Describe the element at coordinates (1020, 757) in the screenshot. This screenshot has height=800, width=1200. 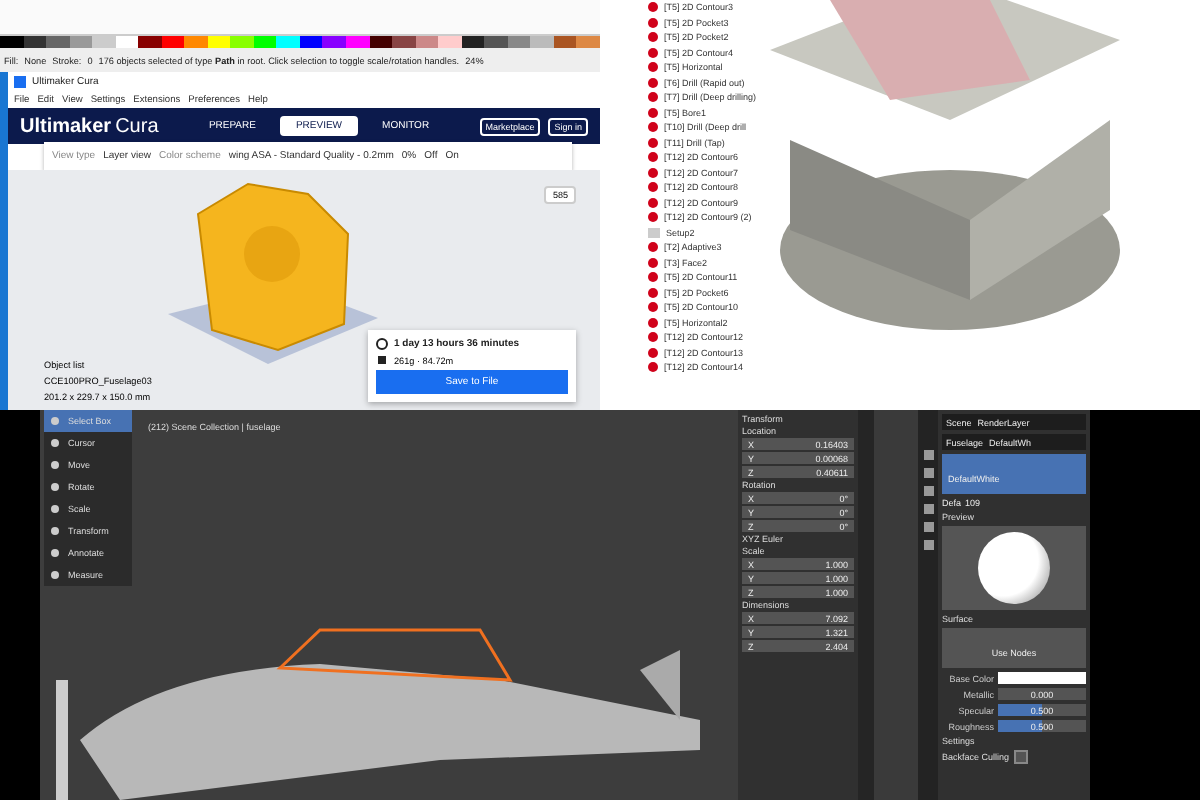
I see `backface-culling-checkbox` at that location.